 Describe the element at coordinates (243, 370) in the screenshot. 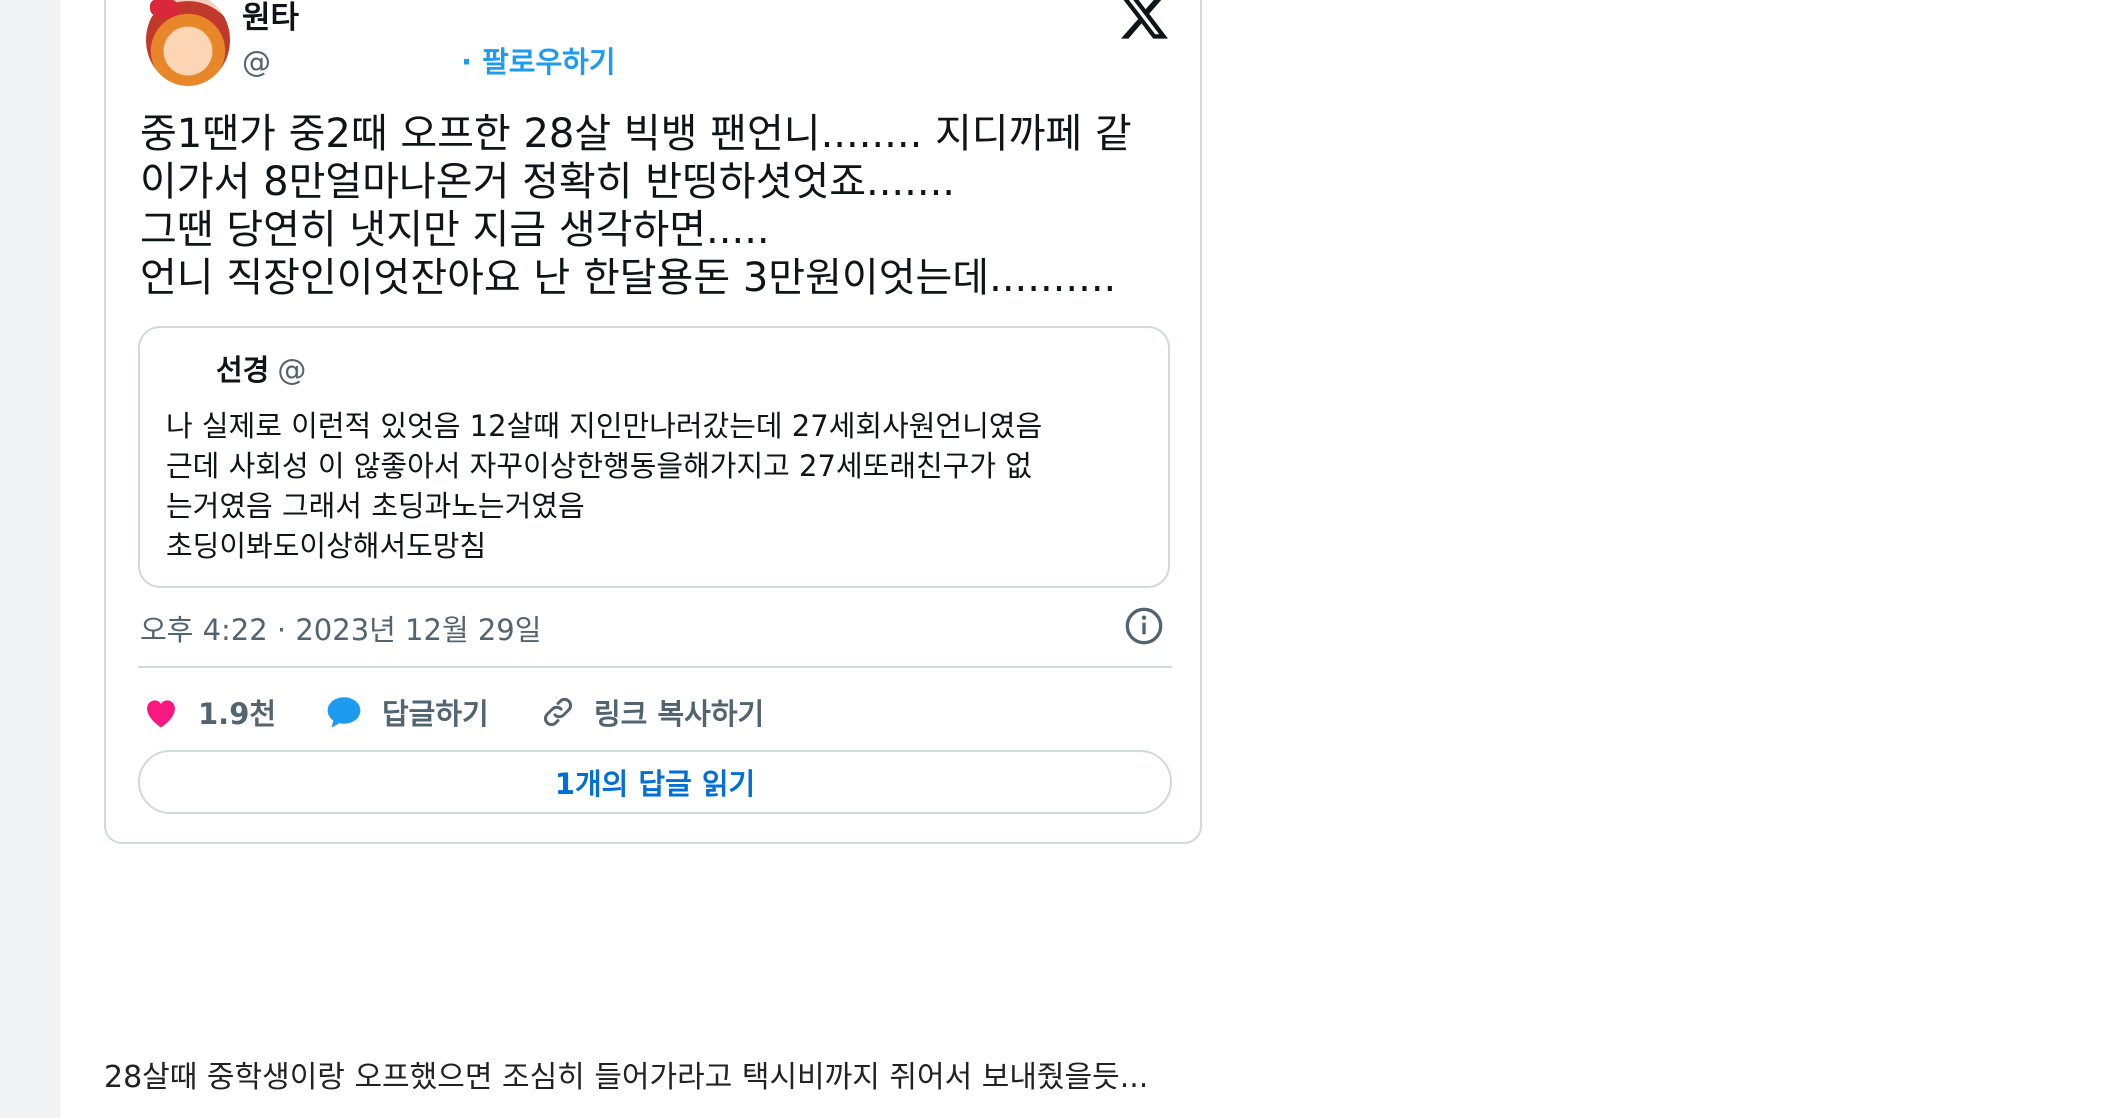

I see `quoted-author-name: 선경` at that location.